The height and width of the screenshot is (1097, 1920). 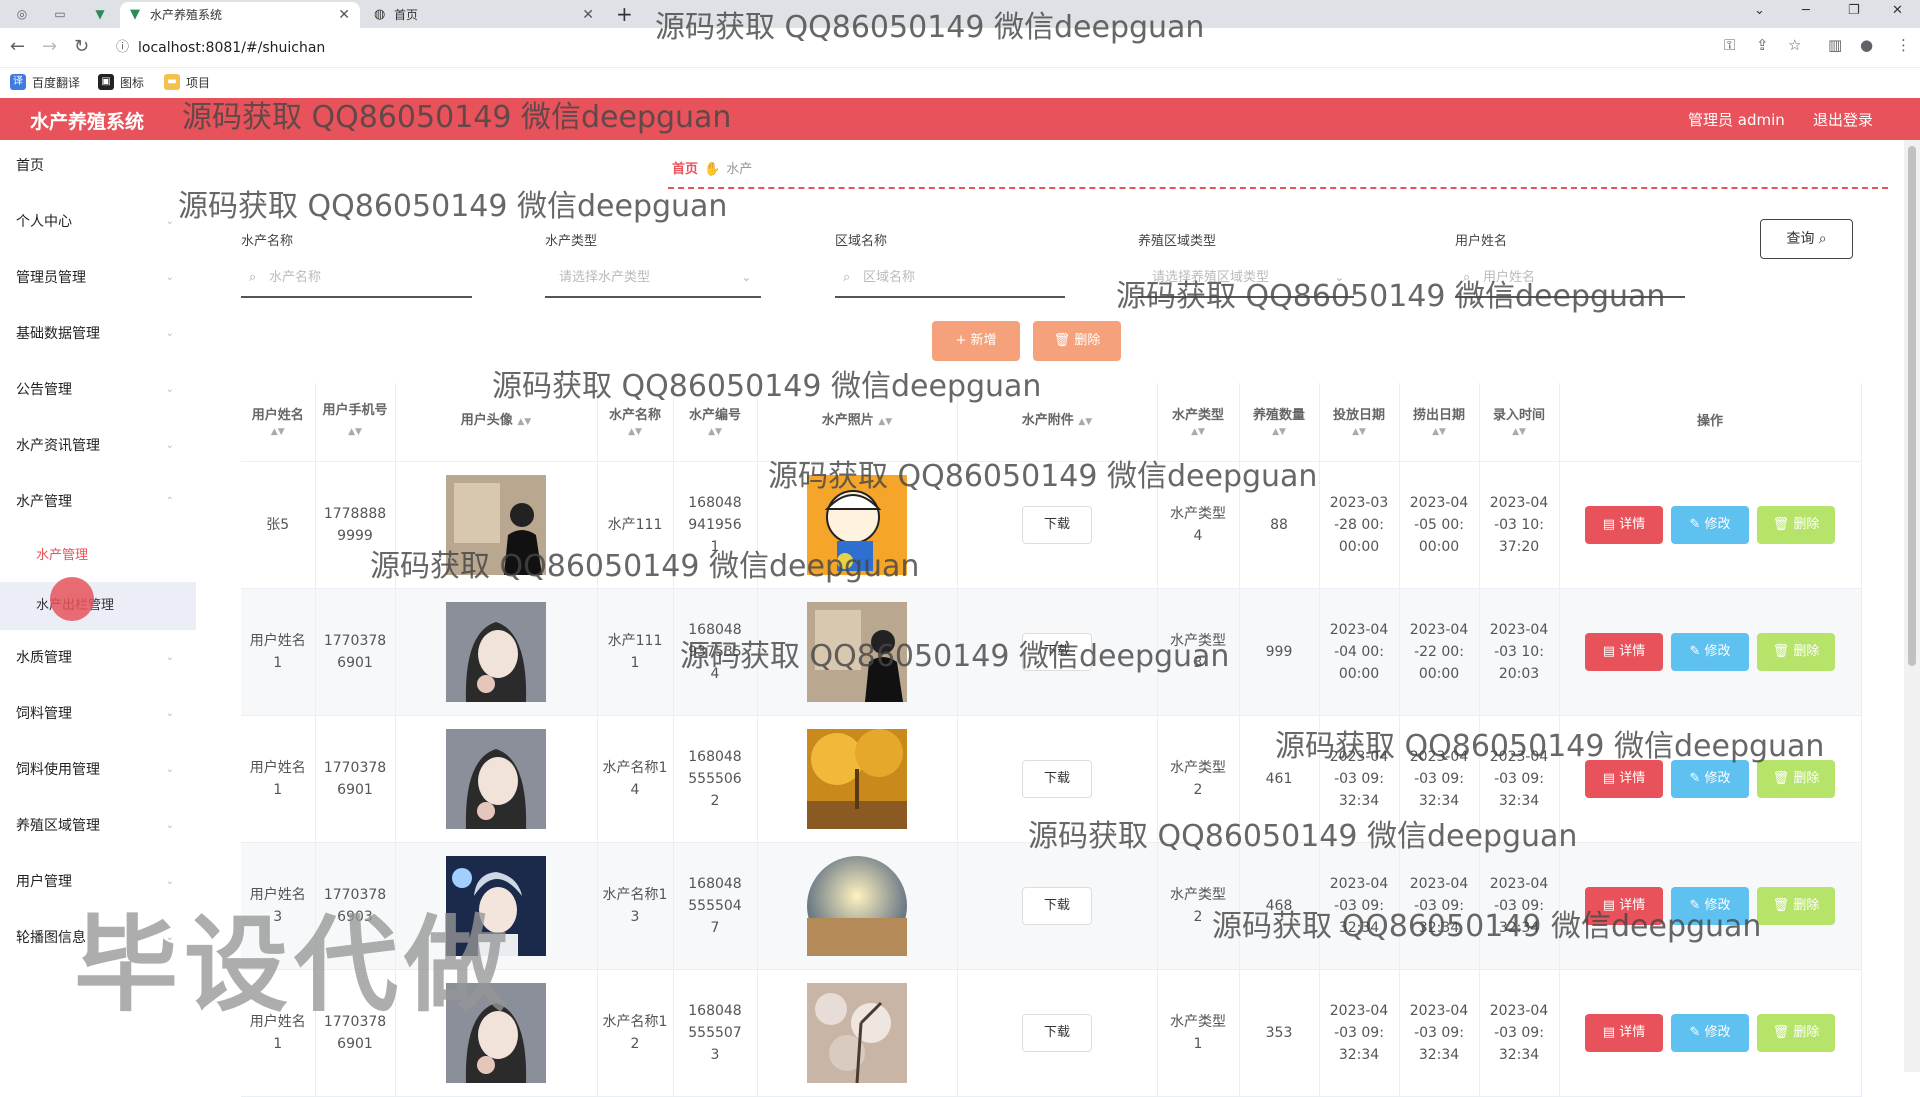 I want to click on sidebar-item-notice: 公告管理 ⌄, so click(x=98, y=390).